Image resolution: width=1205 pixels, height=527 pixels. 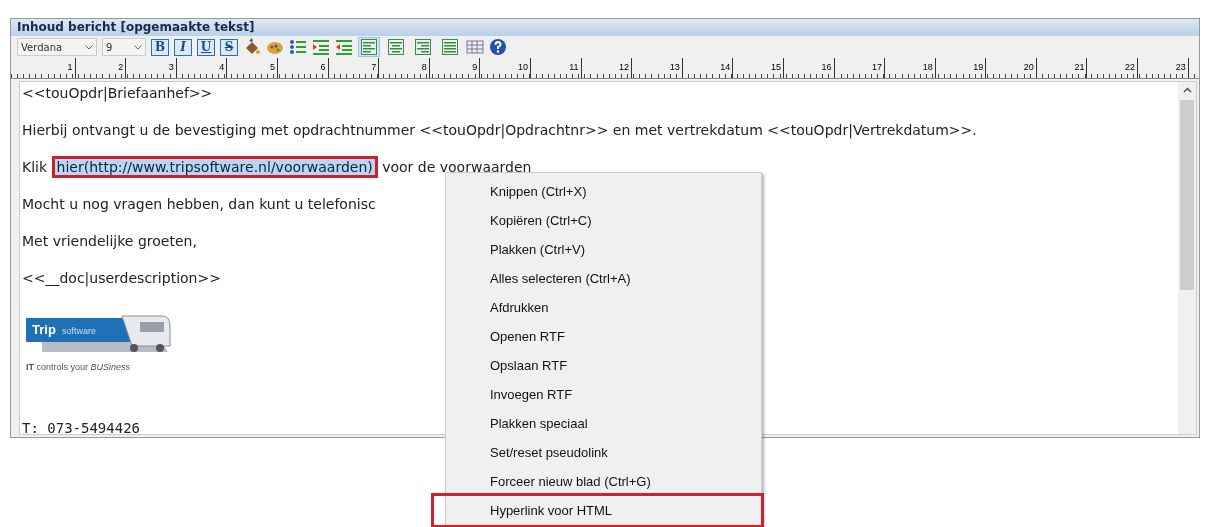 What do you see at coordinates (603, 278) in the screenshot?
I see `menu-item: Alles selecteren (Ctrl+A)` at bounding box center [603, 278].